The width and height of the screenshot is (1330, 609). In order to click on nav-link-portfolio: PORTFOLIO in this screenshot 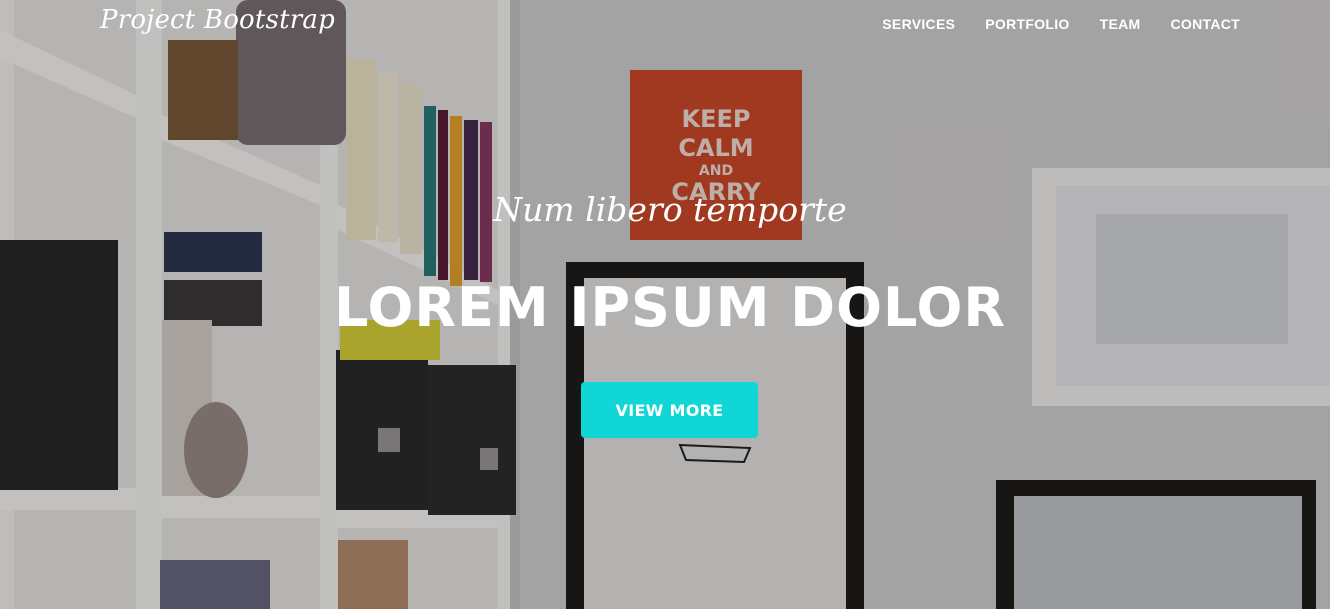, I will do `click(1027, 24)`.